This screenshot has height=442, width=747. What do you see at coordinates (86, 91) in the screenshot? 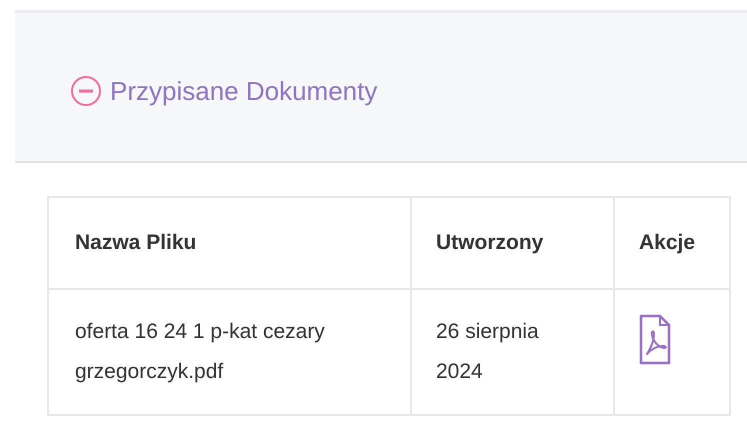
I see `collapse-icon` at bounding box center [86, 91].